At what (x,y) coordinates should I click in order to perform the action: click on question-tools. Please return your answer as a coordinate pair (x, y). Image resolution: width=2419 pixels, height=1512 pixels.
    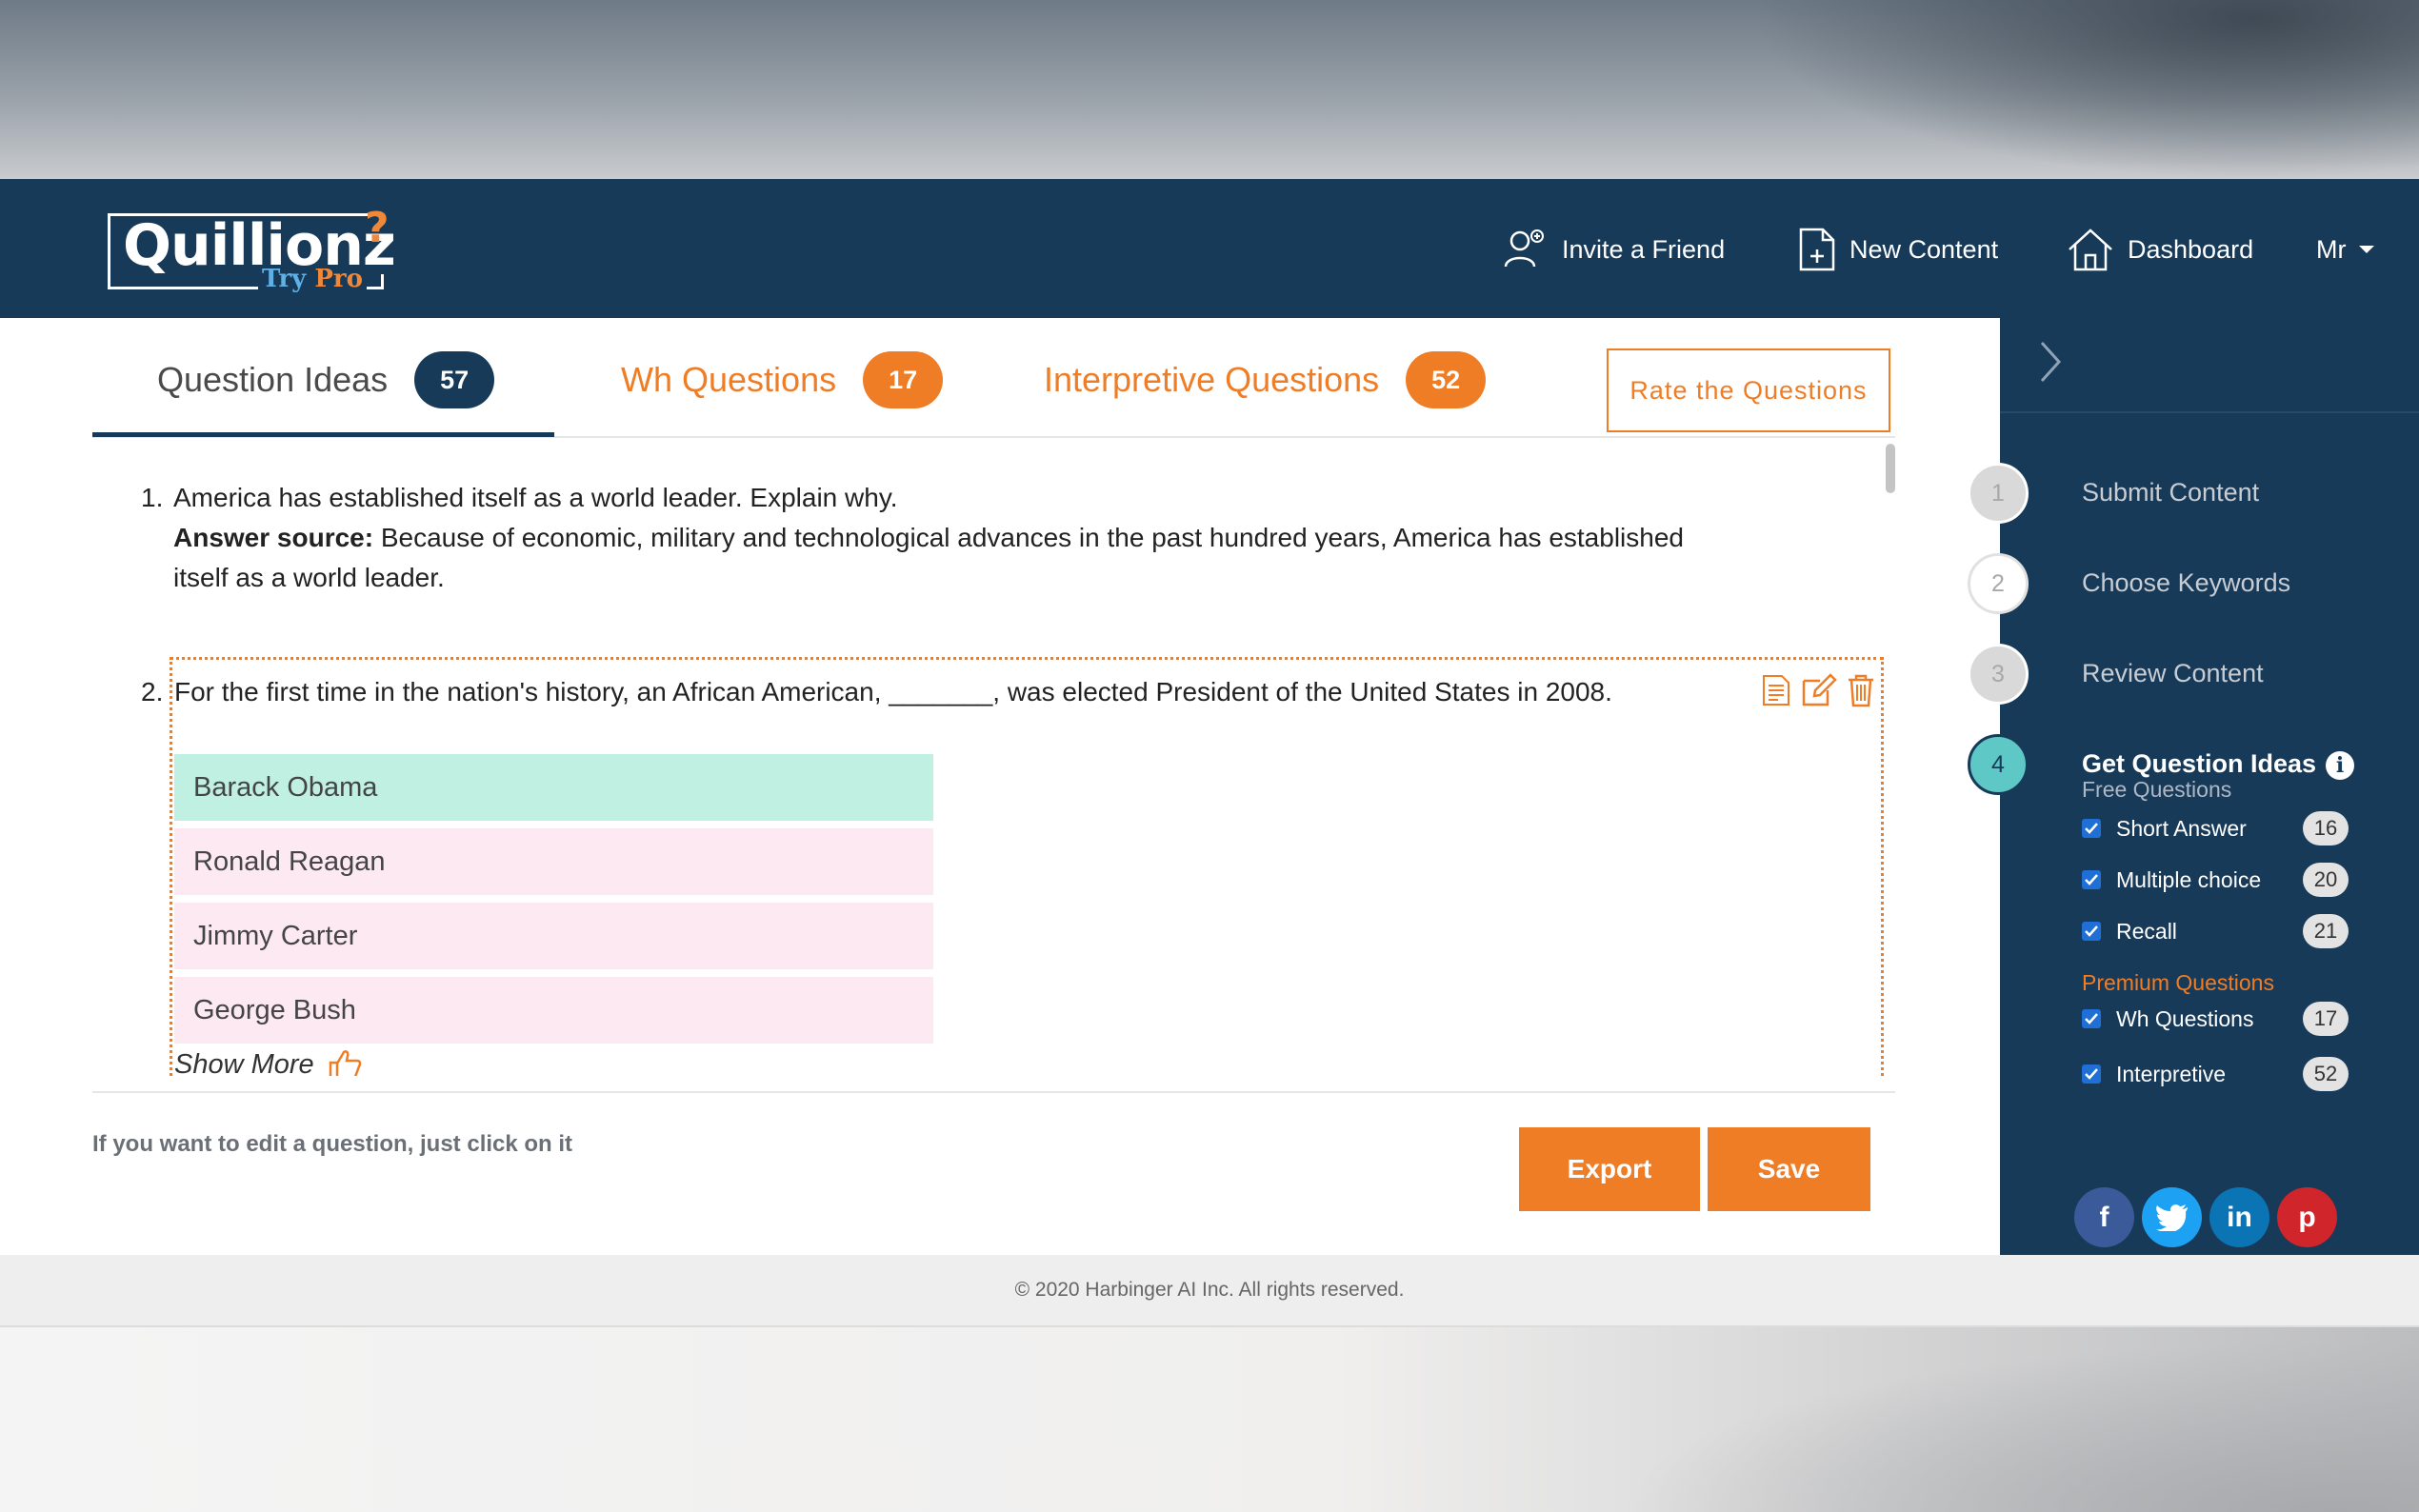
    Looking at the image, I should click on (1818, 690).